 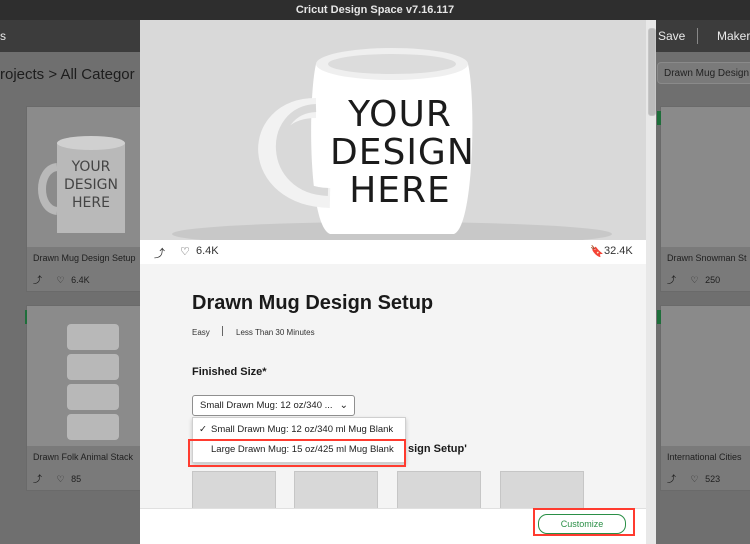 What do you see at coordinates (375, 10) in the screenshot?
I see `window-title: Cricut Design Space v7.16.117` at bounding box center [375, 10].